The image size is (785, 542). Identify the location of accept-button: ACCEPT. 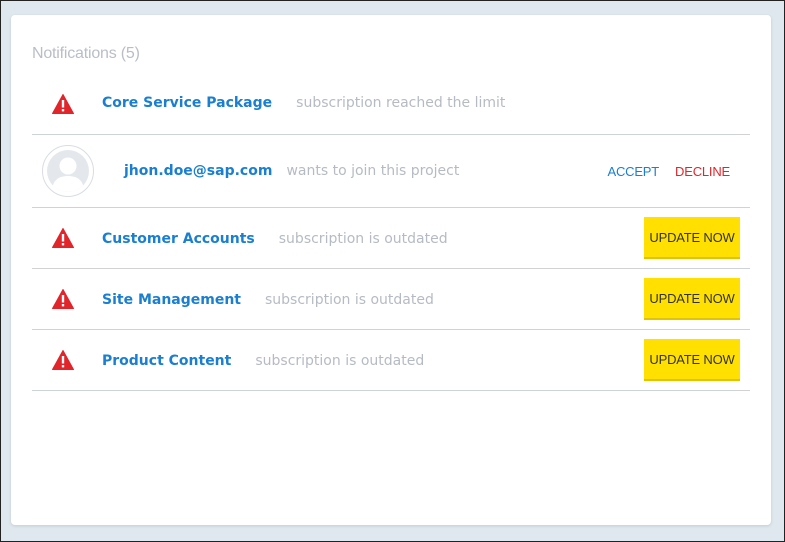
(633, 171).